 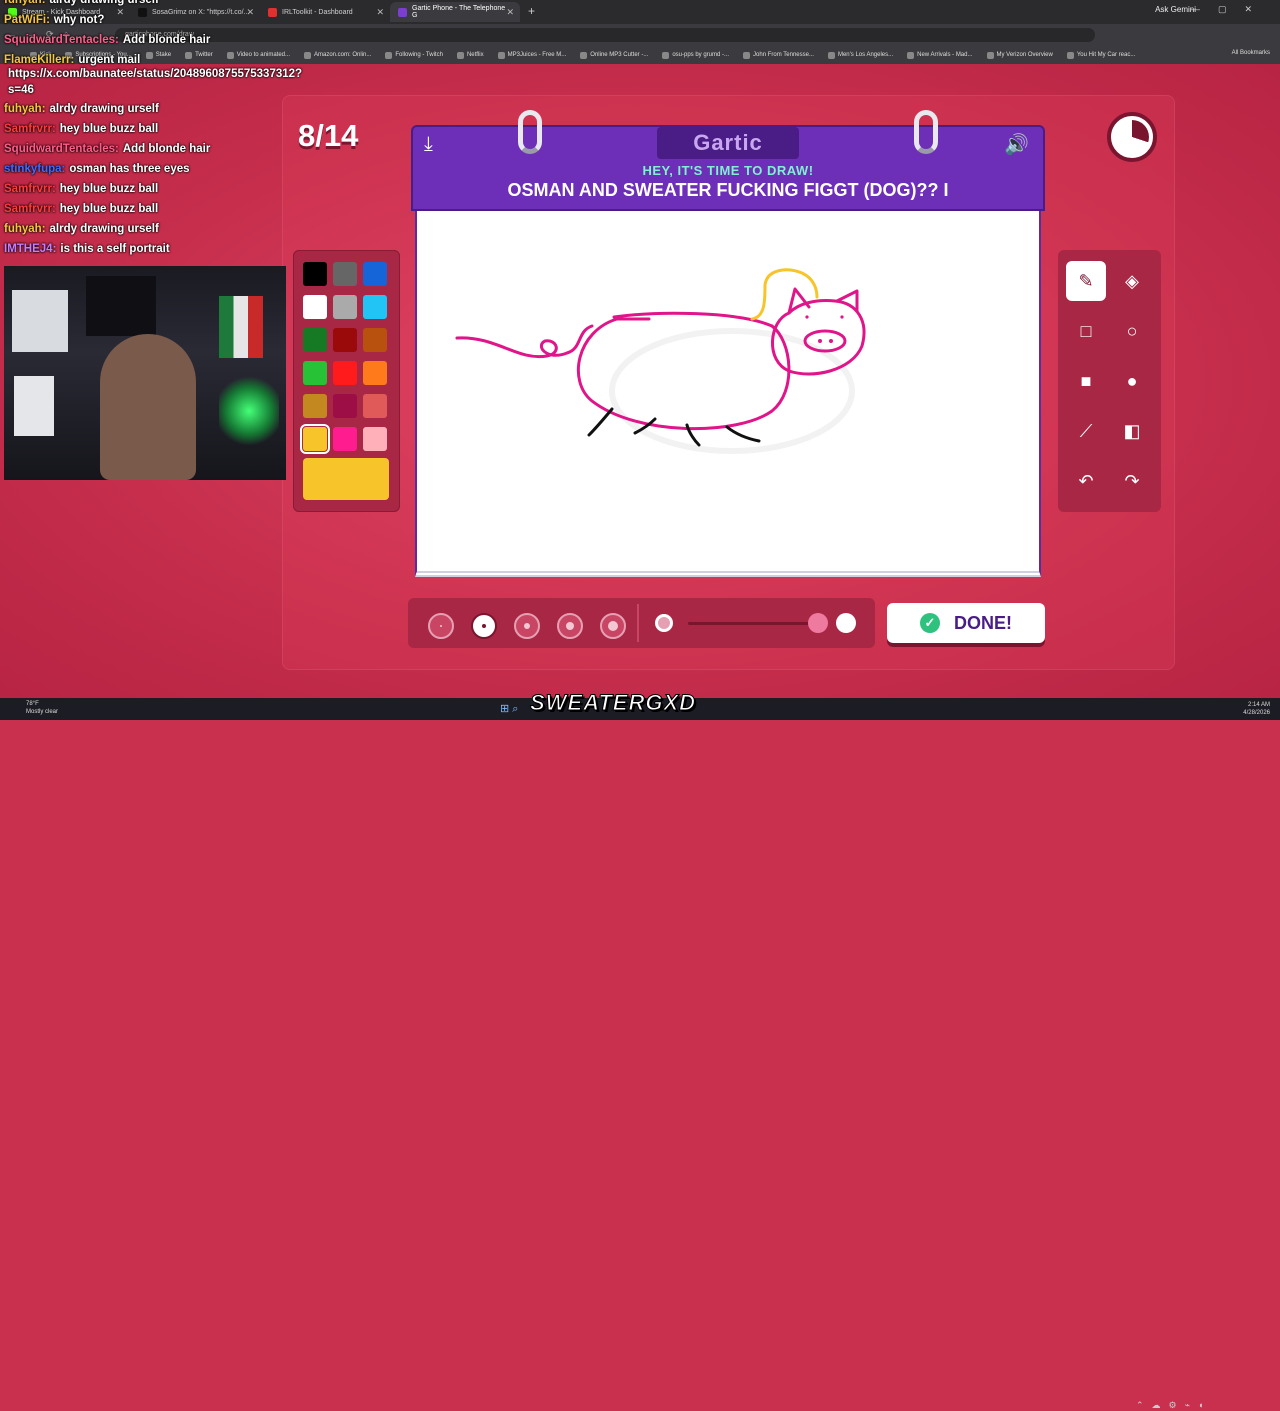 I want to click on close-icon: ✕, so click(x=510, y=12).